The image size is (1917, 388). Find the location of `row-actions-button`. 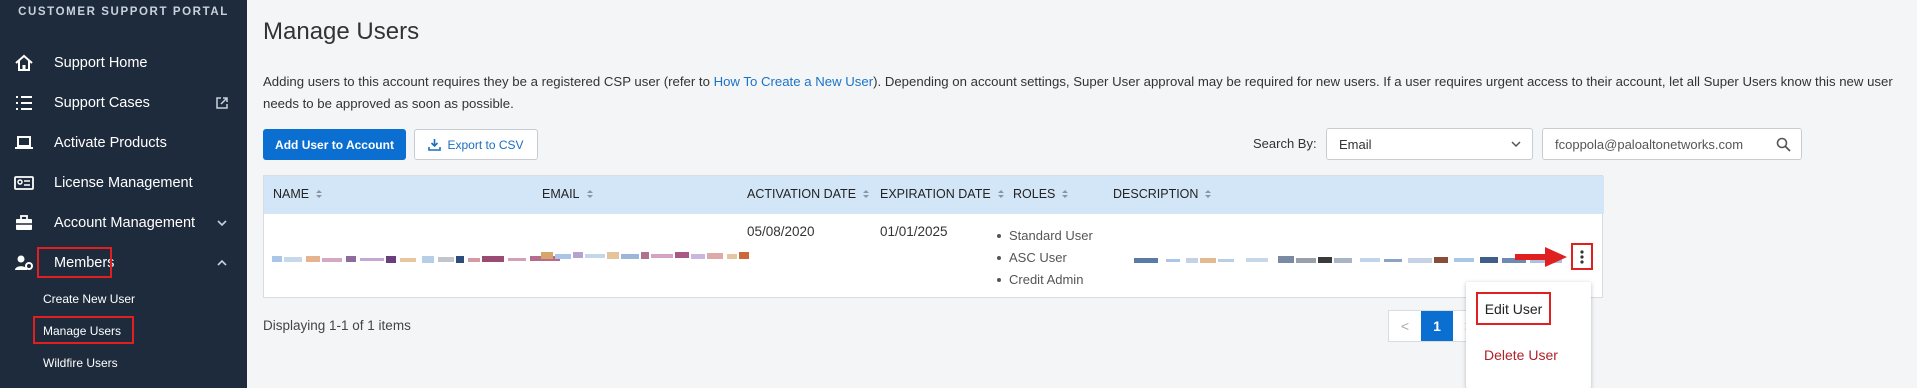

row-actions-button is located at coordinates (1582, 256).